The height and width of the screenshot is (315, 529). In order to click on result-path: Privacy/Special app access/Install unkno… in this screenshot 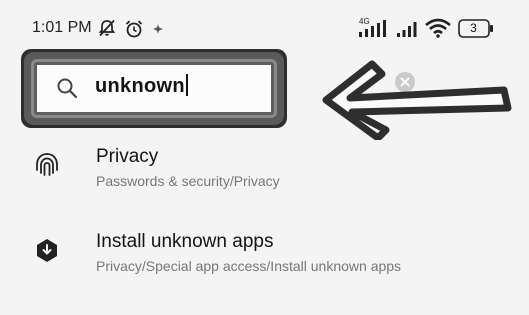, I will do `click(249, 266)`.